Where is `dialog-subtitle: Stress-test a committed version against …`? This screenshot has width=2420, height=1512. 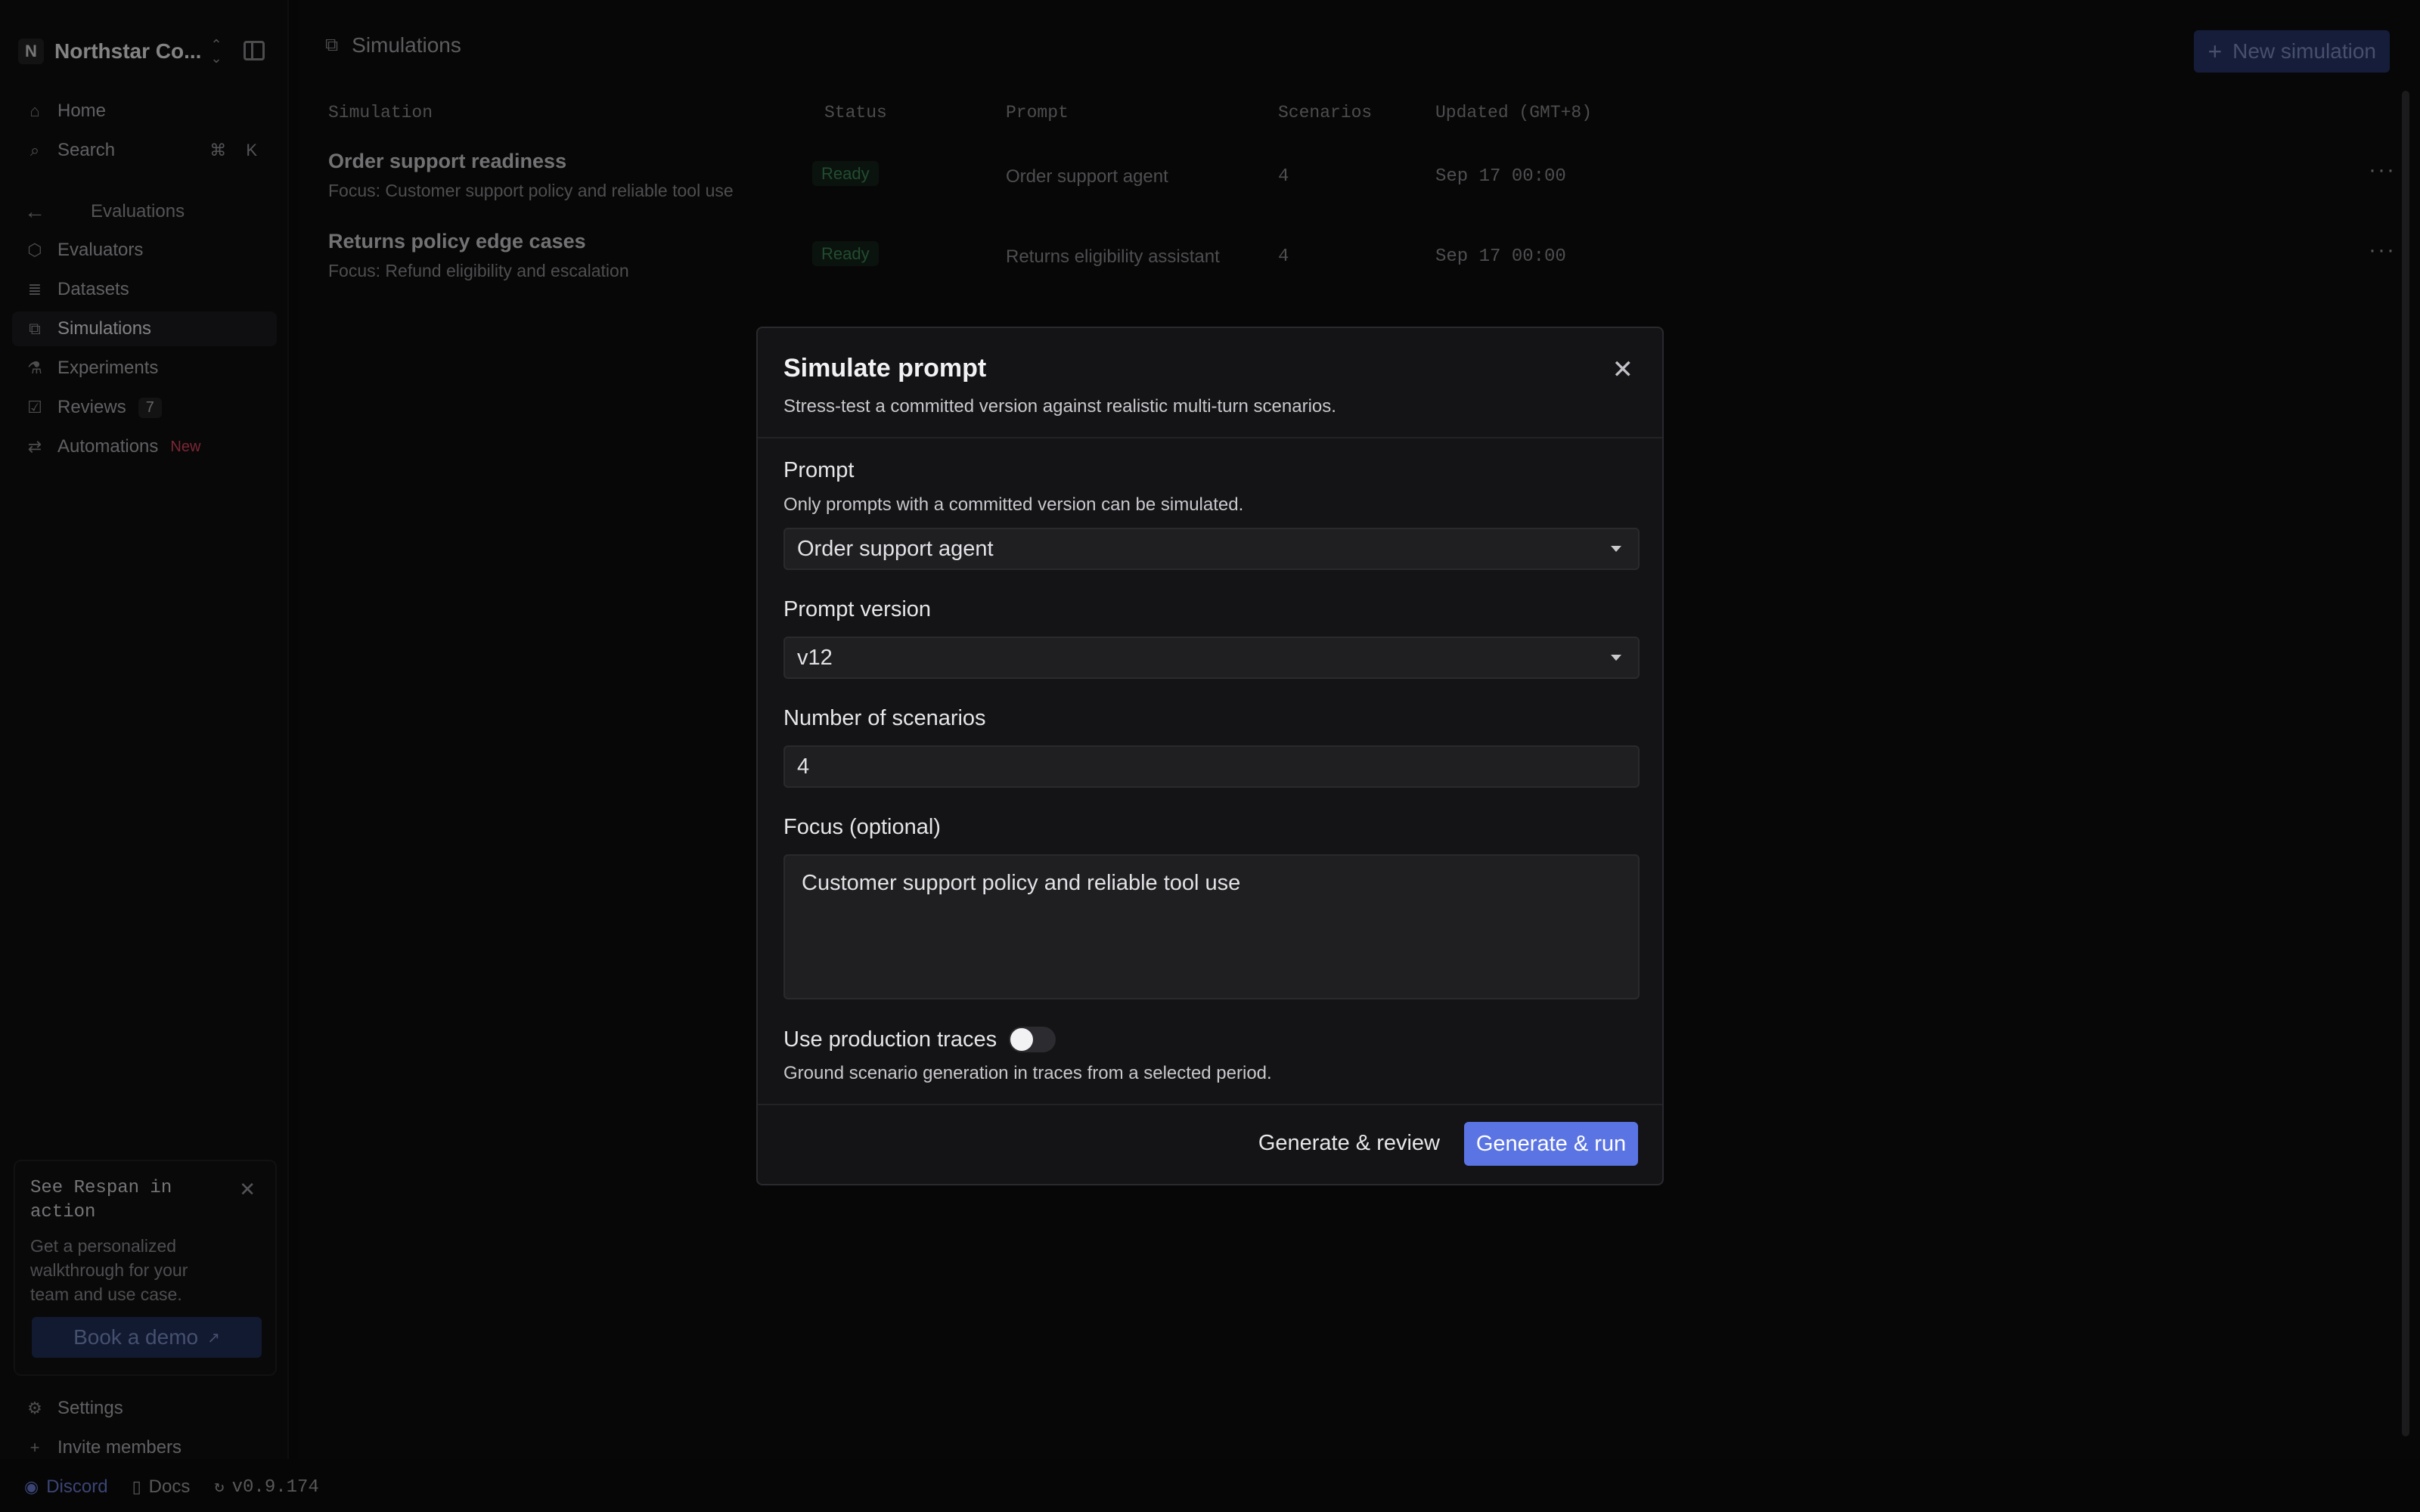
dialog-subtitle: Stress-test a committed version against … is located at coordinates (1059, 407).